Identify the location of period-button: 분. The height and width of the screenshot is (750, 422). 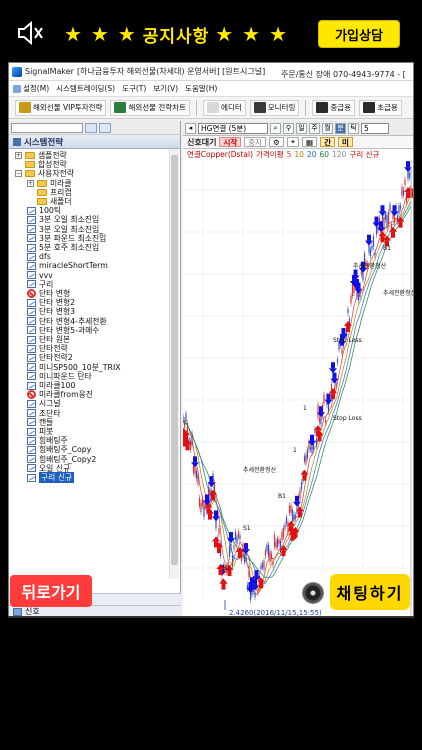
(340, 128).